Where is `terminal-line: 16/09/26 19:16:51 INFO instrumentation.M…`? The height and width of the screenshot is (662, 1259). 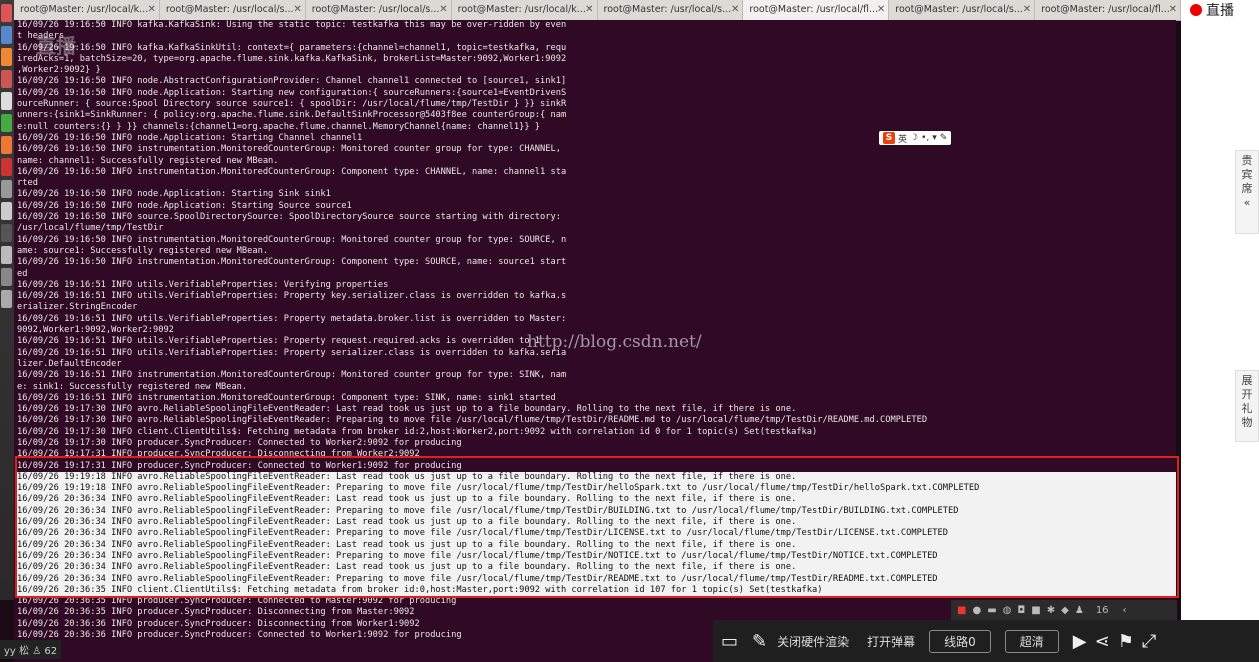
terminal-line: 16/09/26 19:16:51 INFO instrumentation.M… is located at coordinates (292, 375).